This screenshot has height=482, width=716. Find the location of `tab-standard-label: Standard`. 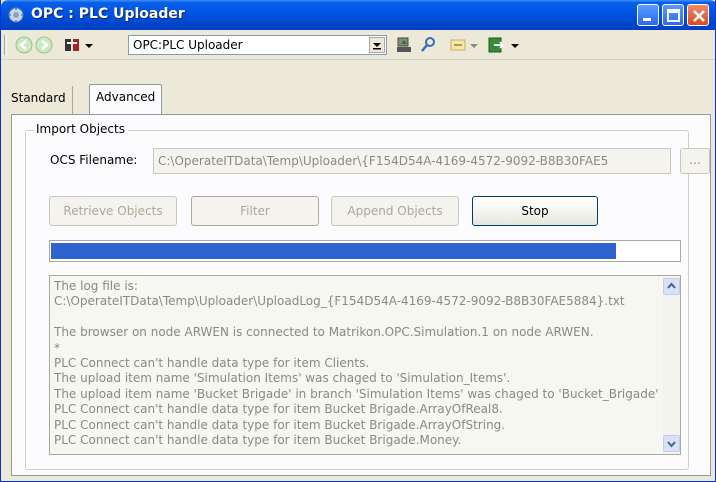

tab-standard-label: Standard is located at coordinates (38, 98).